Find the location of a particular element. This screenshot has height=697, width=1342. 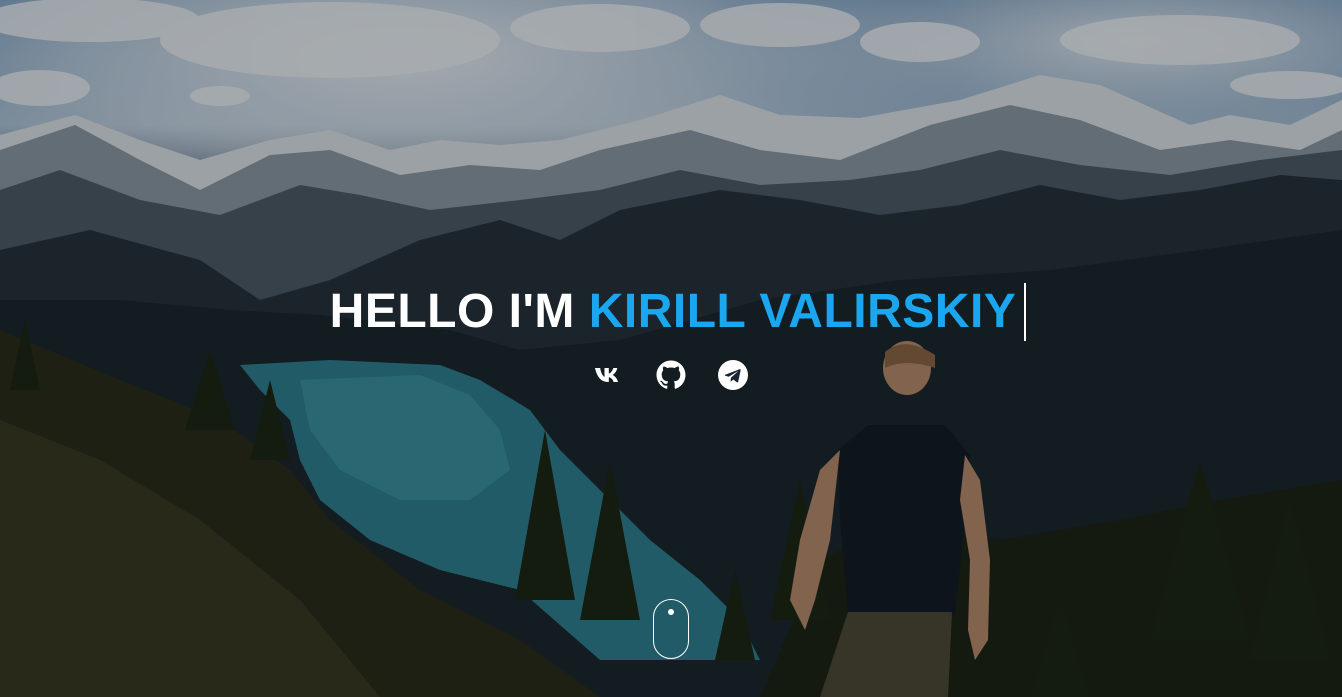

vk-link is located at coordinates (609, 375).